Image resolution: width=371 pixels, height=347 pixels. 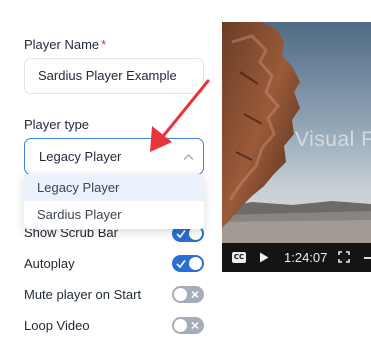 What do you see at coordinates (264, 257) in the screenshot?
I see `play-icon` at bounding box center [264, 257].